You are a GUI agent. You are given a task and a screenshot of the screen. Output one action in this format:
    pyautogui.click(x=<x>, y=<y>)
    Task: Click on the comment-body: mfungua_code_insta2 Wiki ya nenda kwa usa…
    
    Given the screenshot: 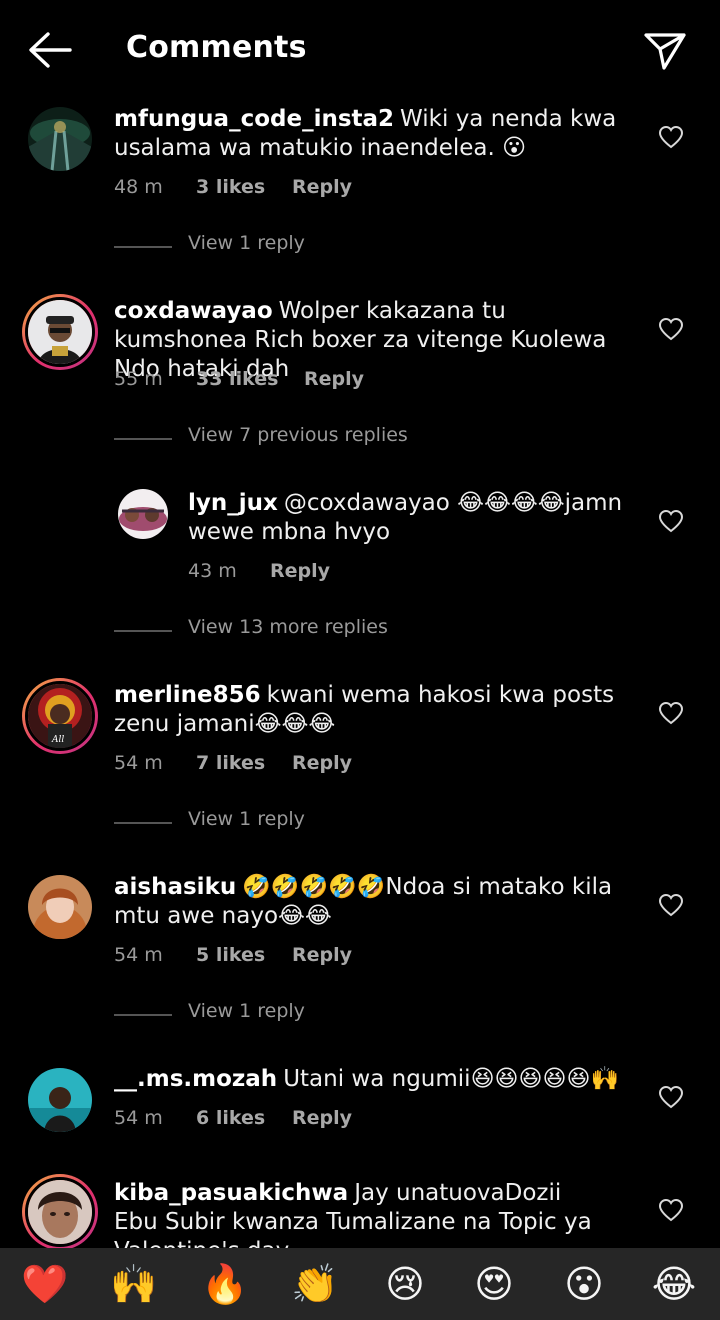 What is the action you would take?
    pyautogui.click(x=374, y=134)
    